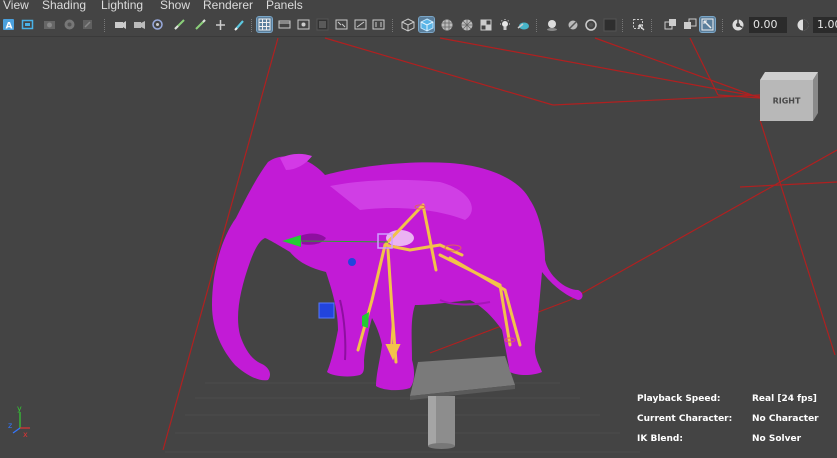 This screenshot has height=458, width=837. I want to click on wireframe-icon, so click(284, 24).